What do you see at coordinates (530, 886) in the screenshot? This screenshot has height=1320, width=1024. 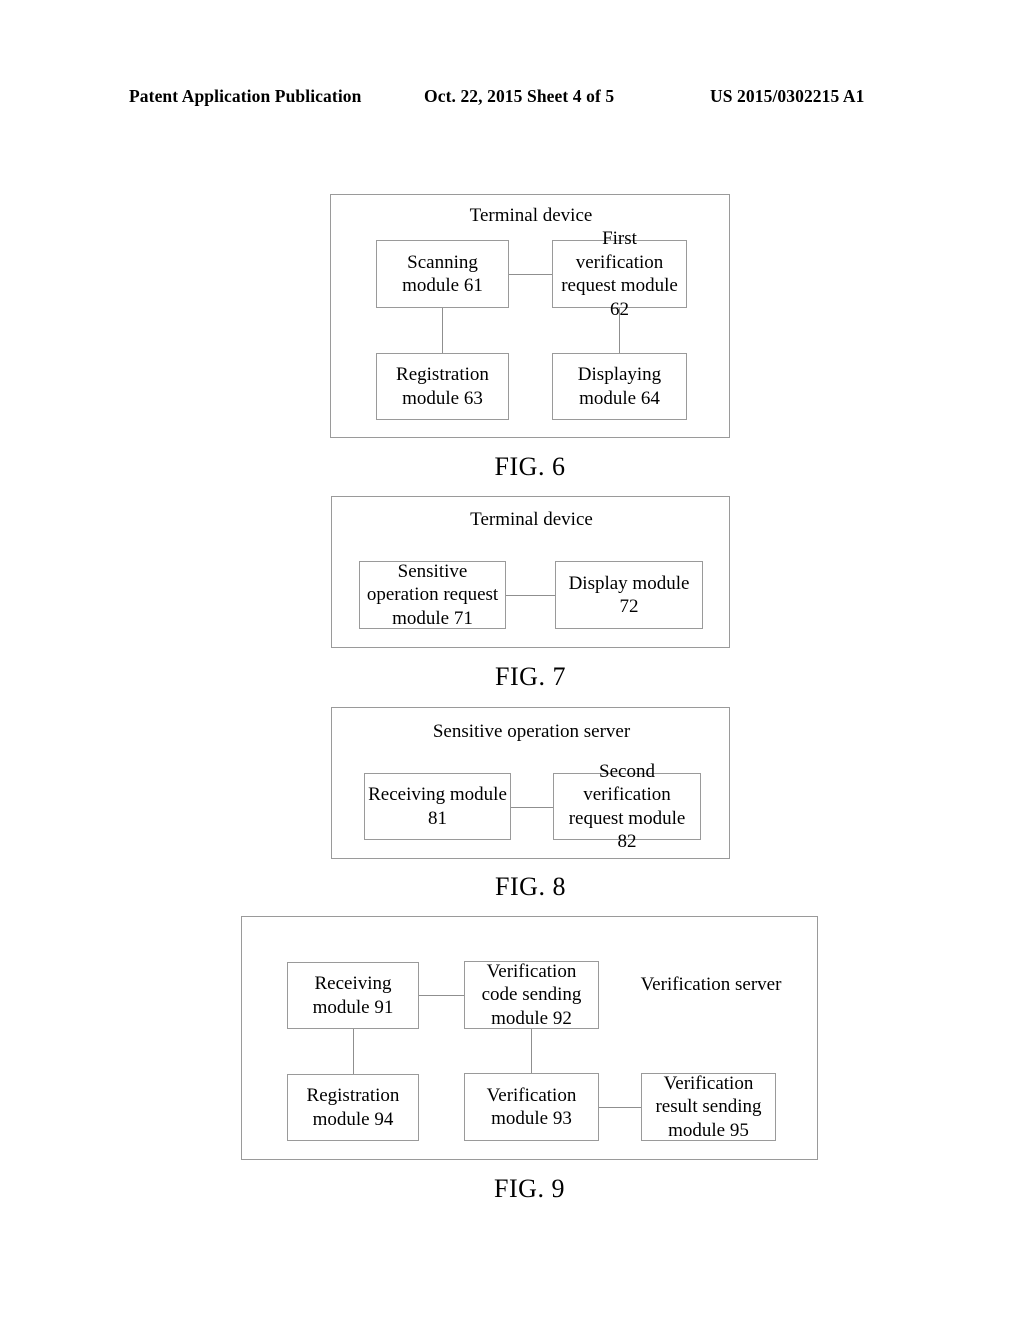 I see `figure-8-caption: FIG. 8` at bounding box center [530, 886].